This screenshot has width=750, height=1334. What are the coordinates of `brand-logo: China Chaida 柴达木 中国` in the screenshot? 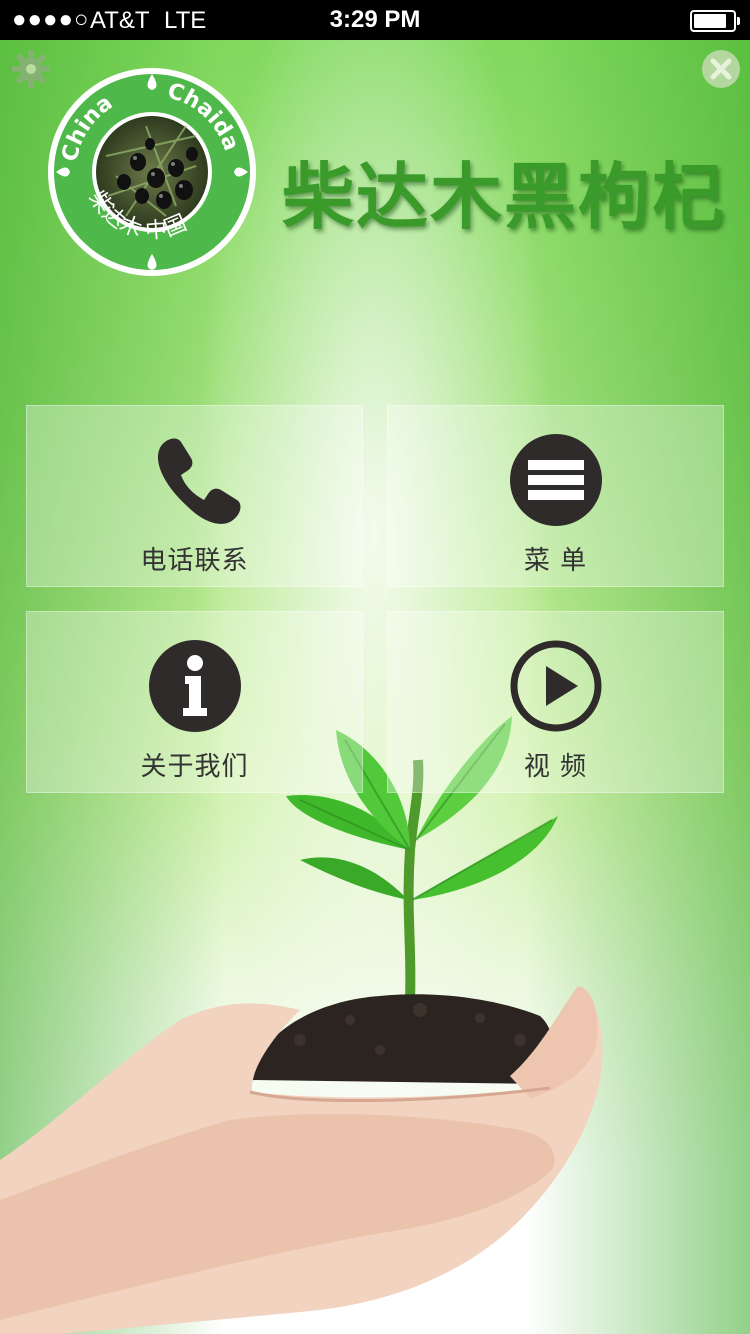 It's located at (152, 172).